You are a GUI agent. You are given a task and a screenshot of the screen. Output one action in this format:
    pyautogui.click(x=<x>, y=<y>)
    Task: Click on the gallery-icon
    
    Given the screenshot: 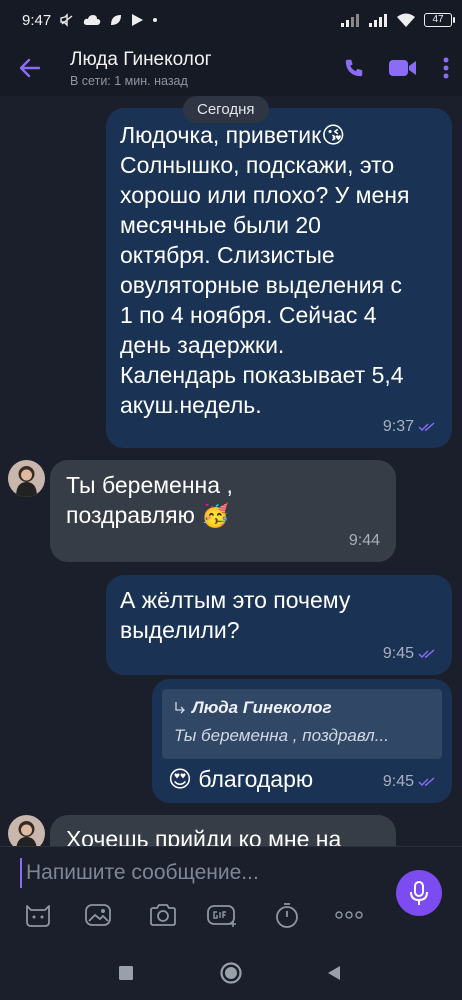 What is the action you would take?
    pyautogui.click(x=98, y=915)
    